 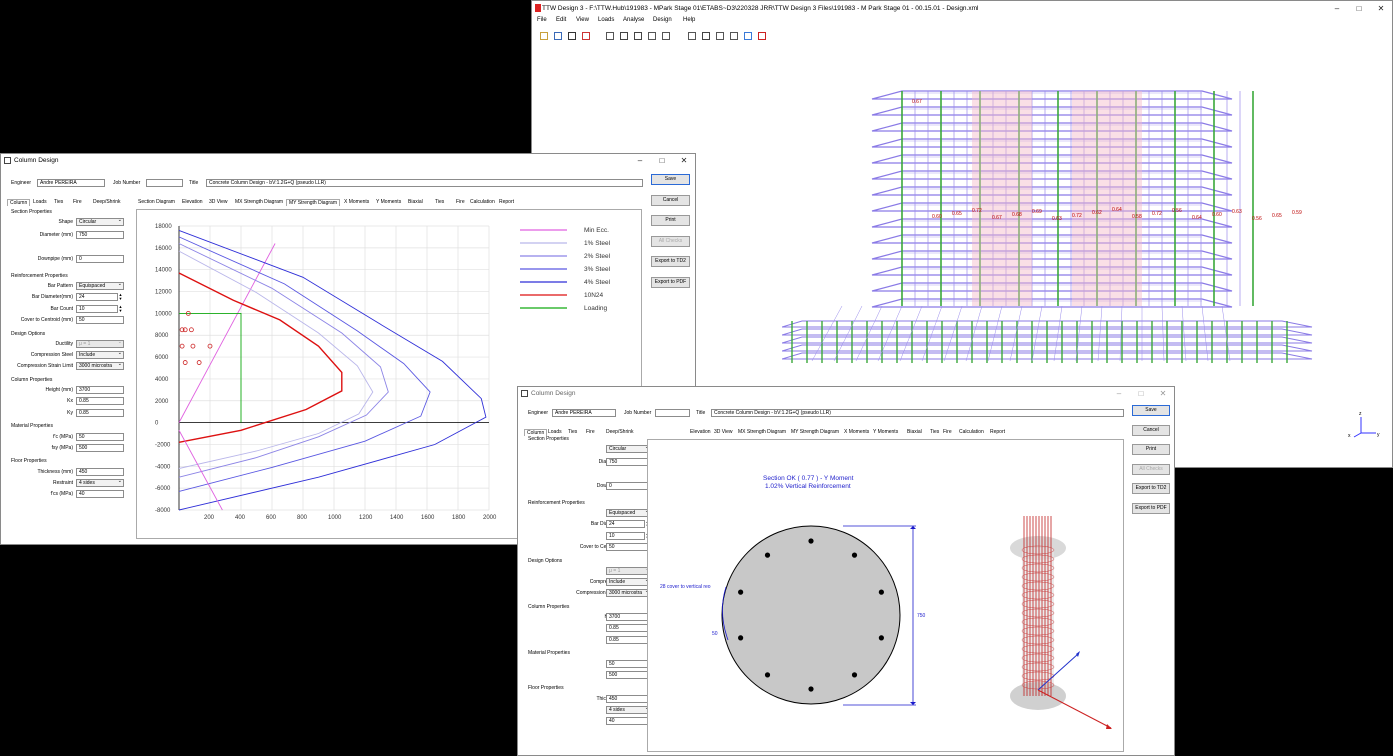 I want to click on fsy-field: 500, so click(x=628, y=674).